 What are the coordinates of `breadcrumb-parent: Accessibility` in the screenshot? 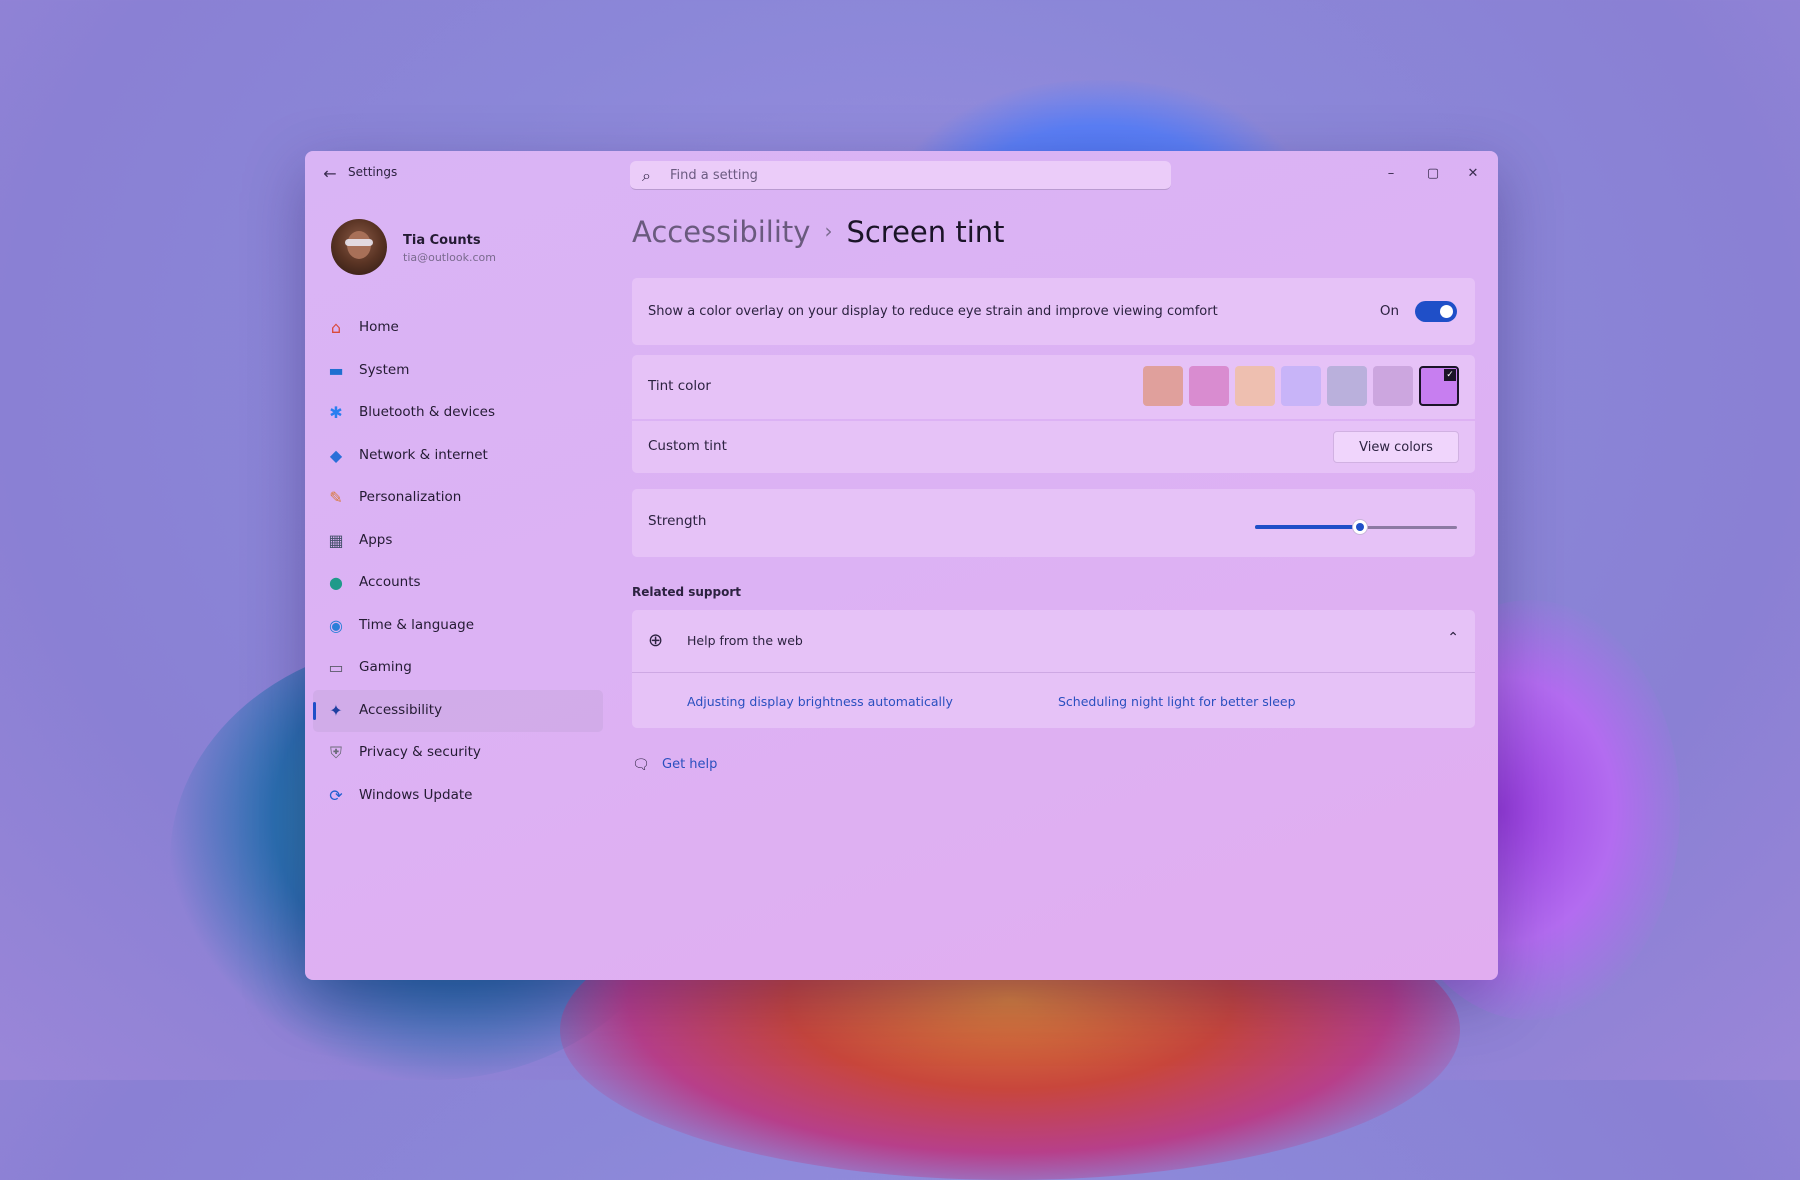 It's located at (721, 232).